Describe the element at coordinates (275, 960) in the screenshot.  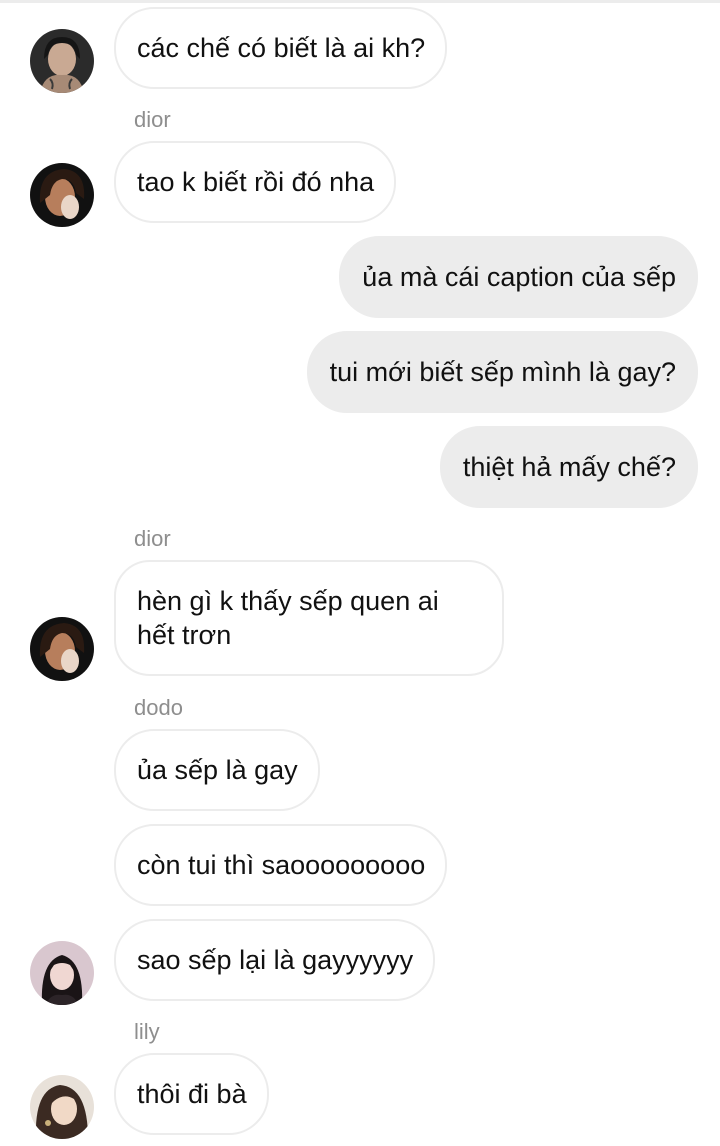
I see `message-bubble: sao sếp lại là gayyyyyy` at that location.